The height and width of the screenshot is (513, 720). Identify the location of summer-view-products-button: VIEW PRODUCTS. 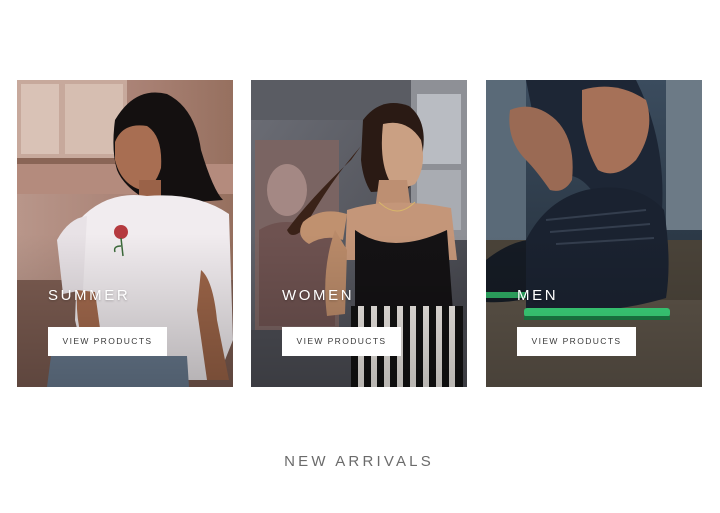
(107, 341).